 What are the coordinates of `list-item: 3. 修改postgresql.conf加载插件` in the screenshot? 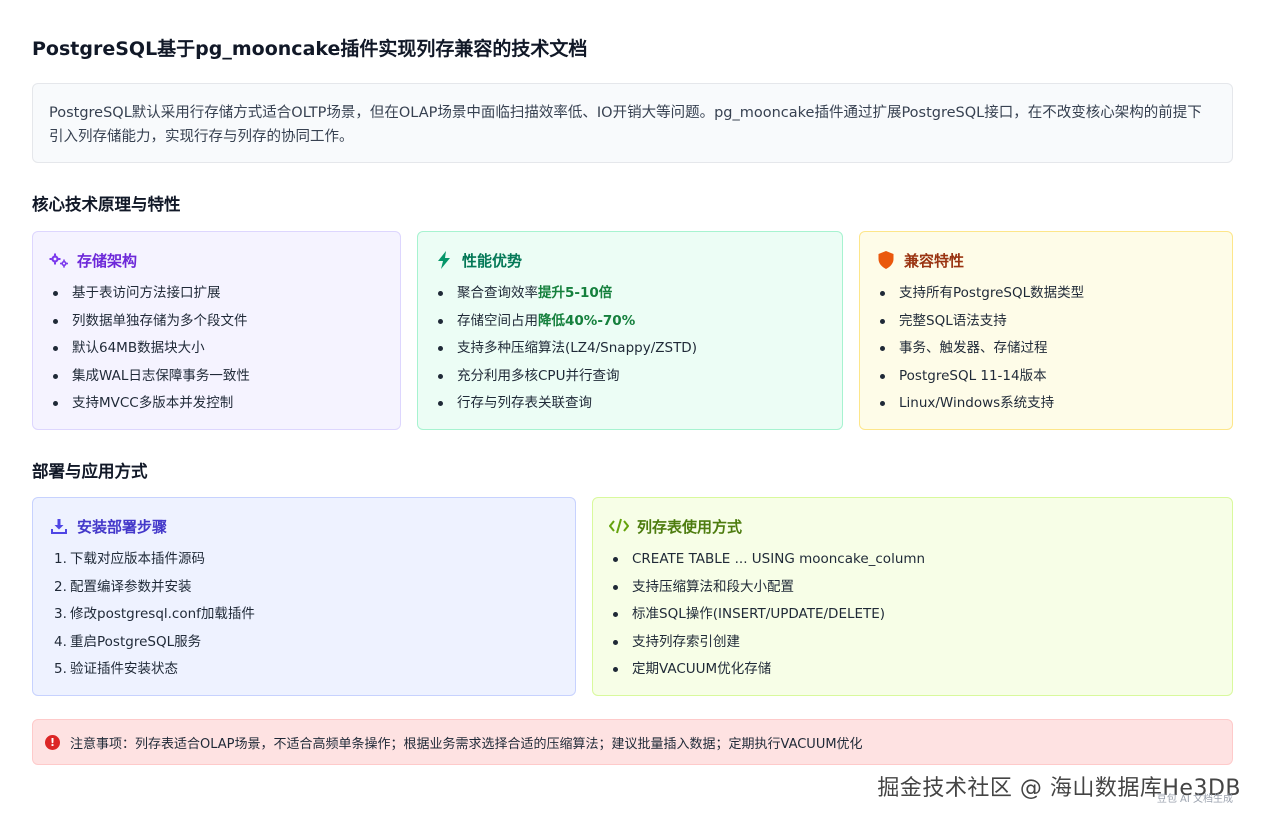 It's located at (154, 614).